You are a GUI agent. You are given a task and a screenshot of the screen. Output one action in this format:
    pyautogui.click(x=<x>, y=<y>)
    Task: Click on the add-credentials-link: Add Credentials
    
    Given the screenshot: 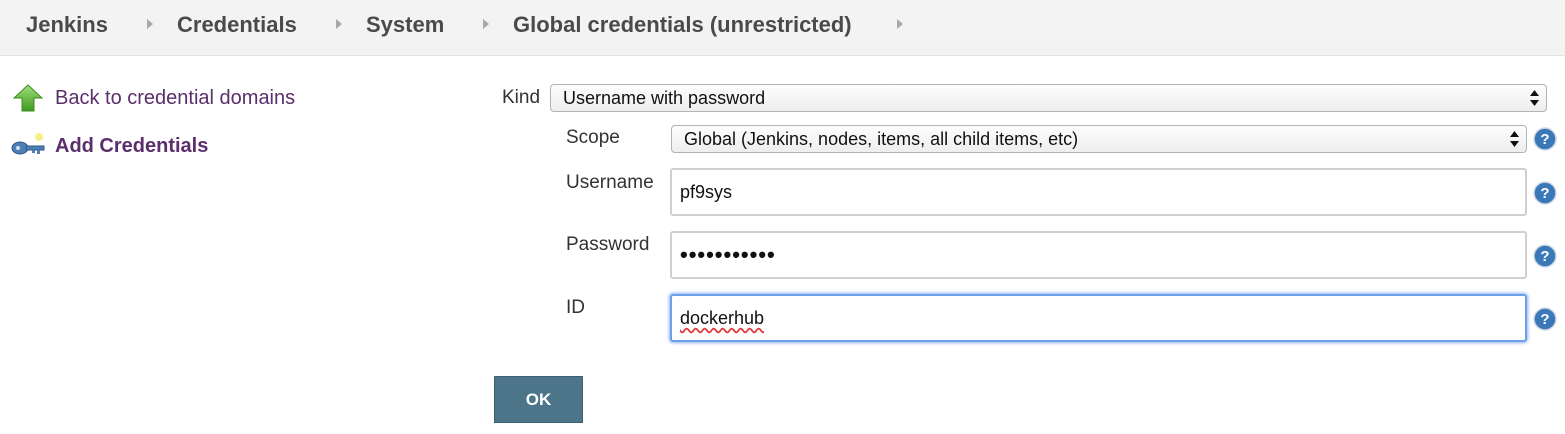 What is the action you would take?
    pyautogui.click(x=131, y=146)
    